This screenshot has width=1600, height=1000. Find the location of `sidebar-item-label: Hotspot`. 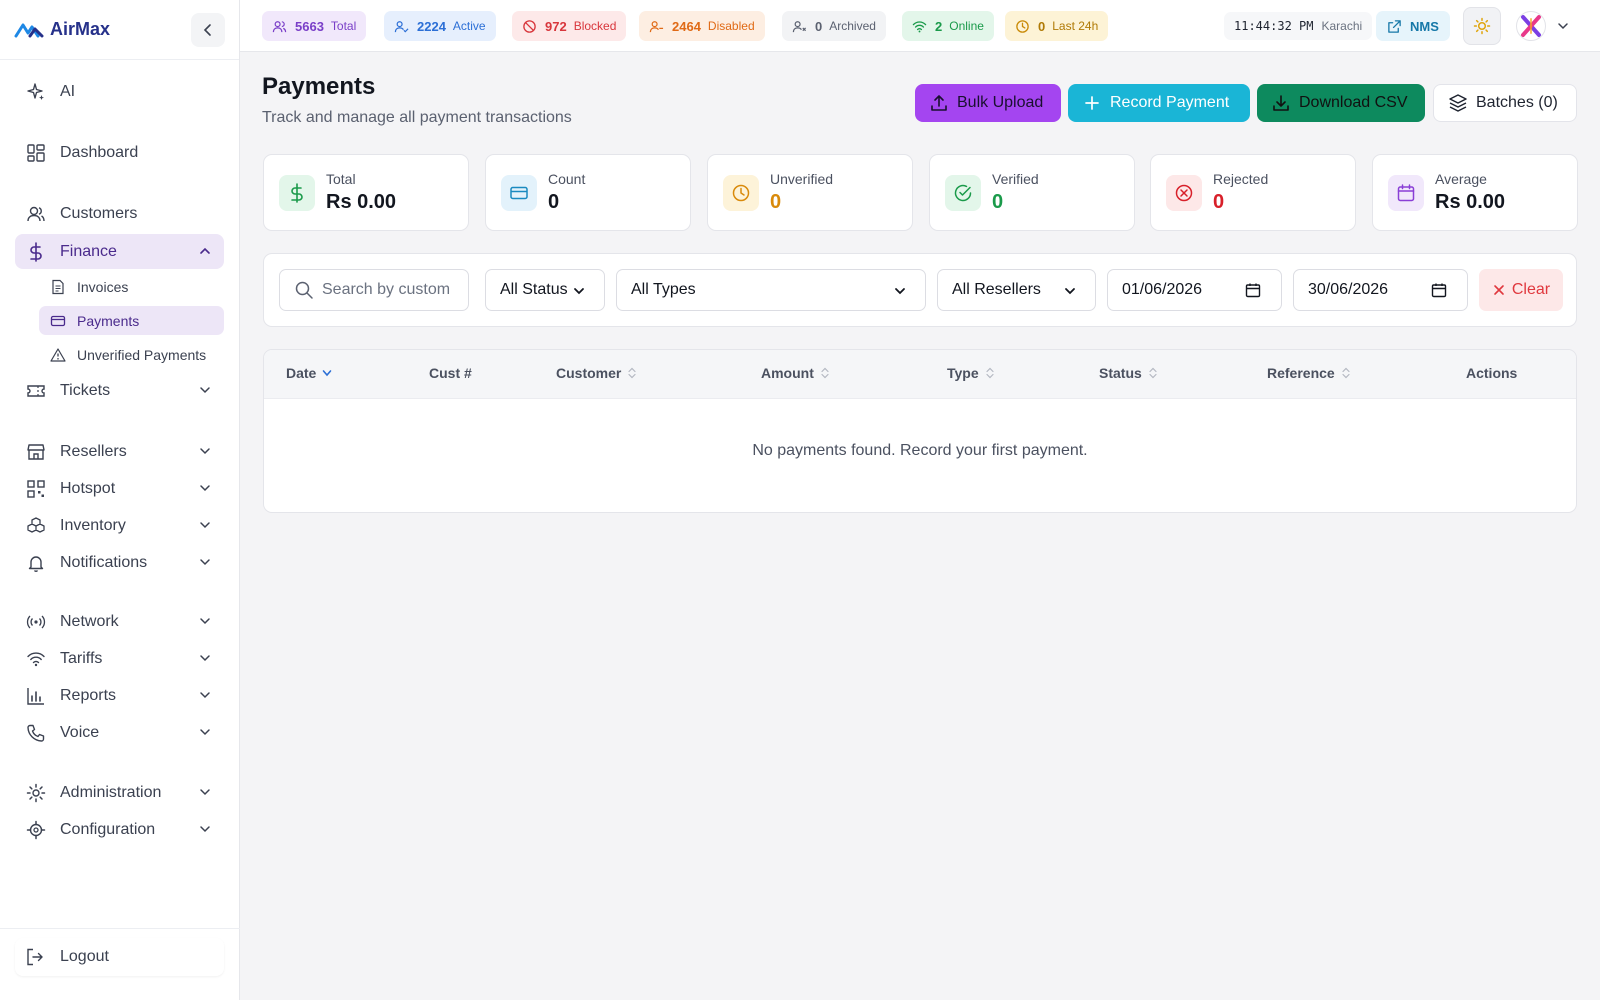

sidebar-item-label: Hotspot is located at coordinates (88, 488).